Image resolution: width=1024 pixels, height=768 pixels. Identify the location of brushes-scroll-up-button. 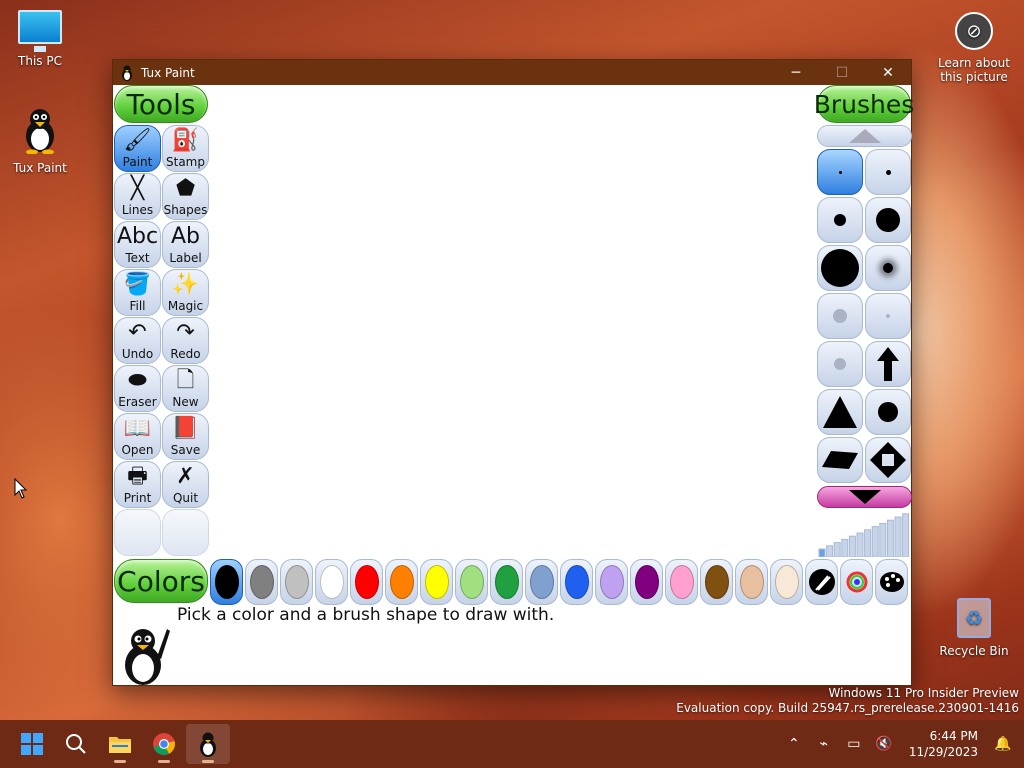
(864, 136).